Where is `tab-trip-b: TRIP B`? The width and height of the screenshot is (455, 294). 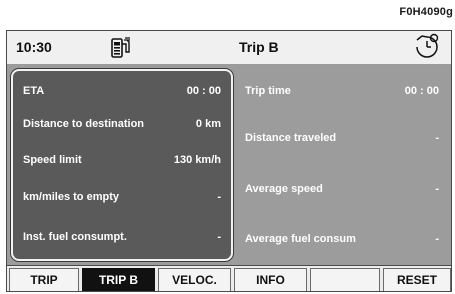
tab-trip-b: TRIP B is located at coordinates (118, 279).